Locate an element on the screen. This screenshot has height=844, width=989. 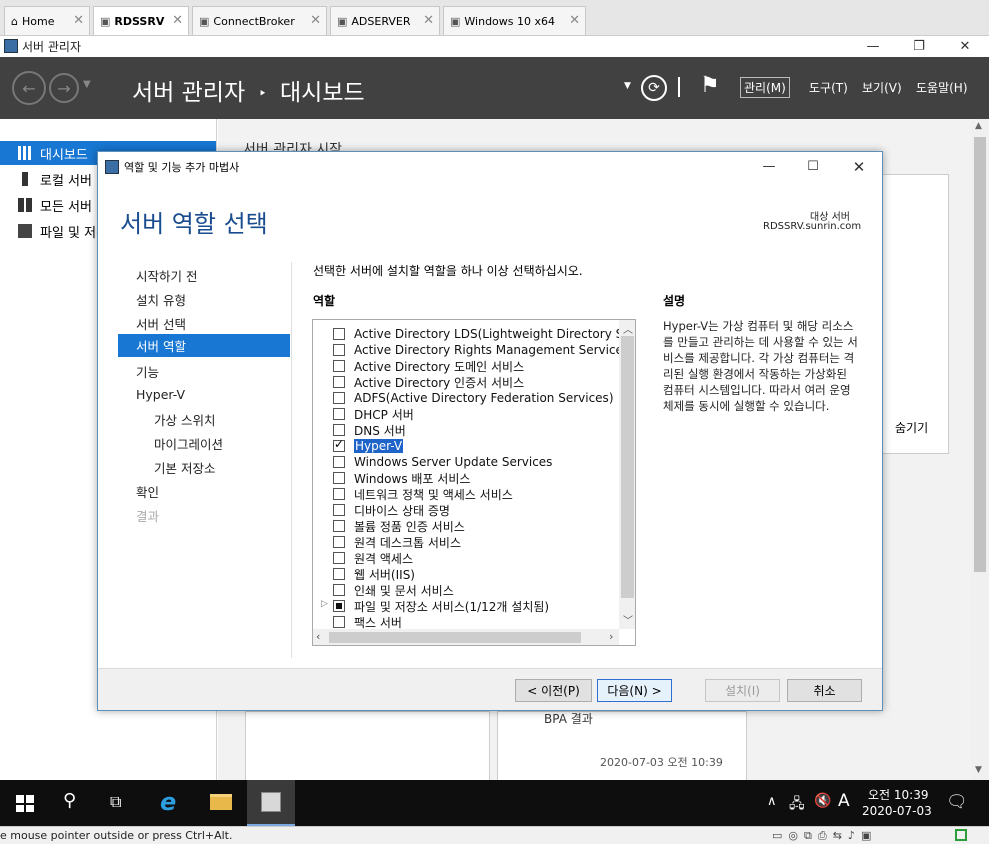
clock-time: 오전 10:39 is located at coordinates (898, 794).